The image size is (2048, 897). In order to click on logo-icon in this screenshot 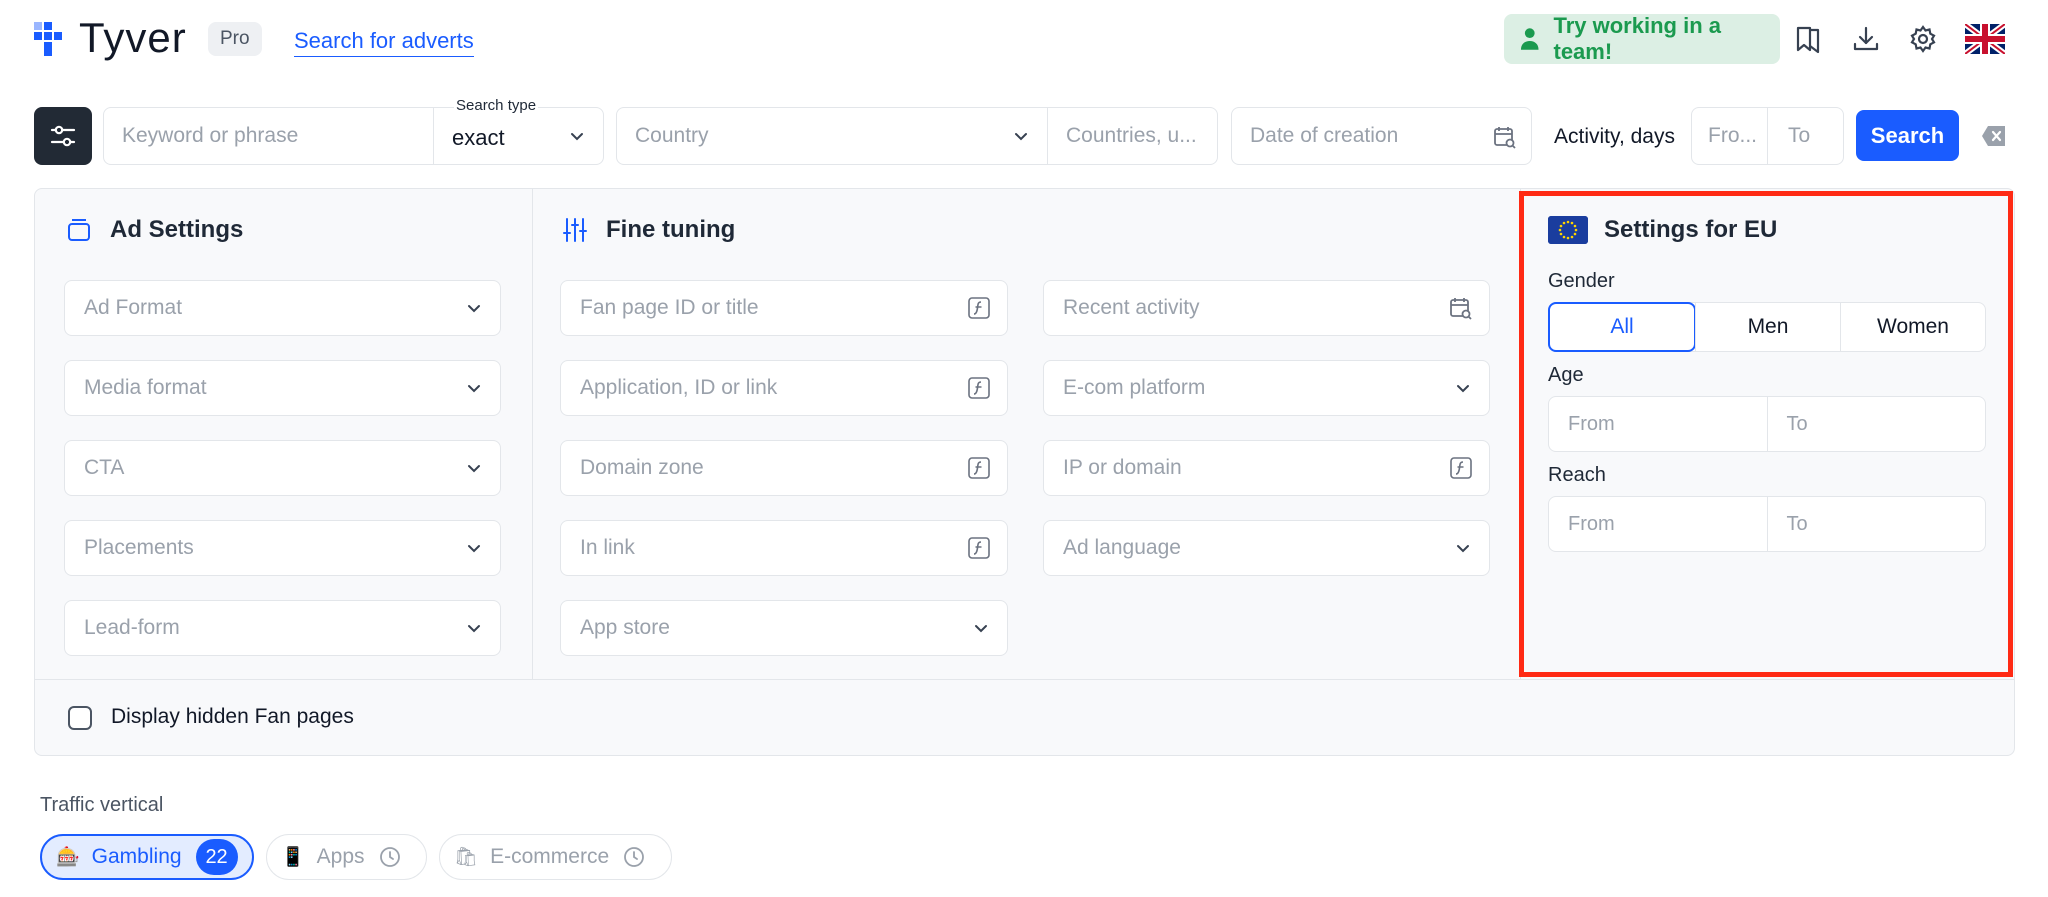, I will do `click(48, 39)`.